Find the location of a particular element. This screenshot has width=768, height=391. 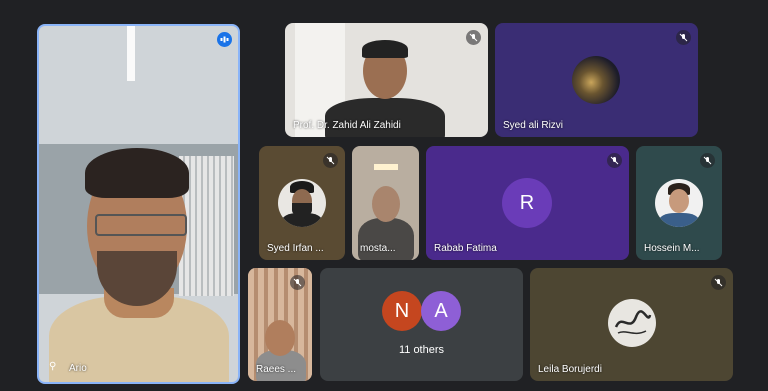

speaker-hair is located at coordinates (137, 173).